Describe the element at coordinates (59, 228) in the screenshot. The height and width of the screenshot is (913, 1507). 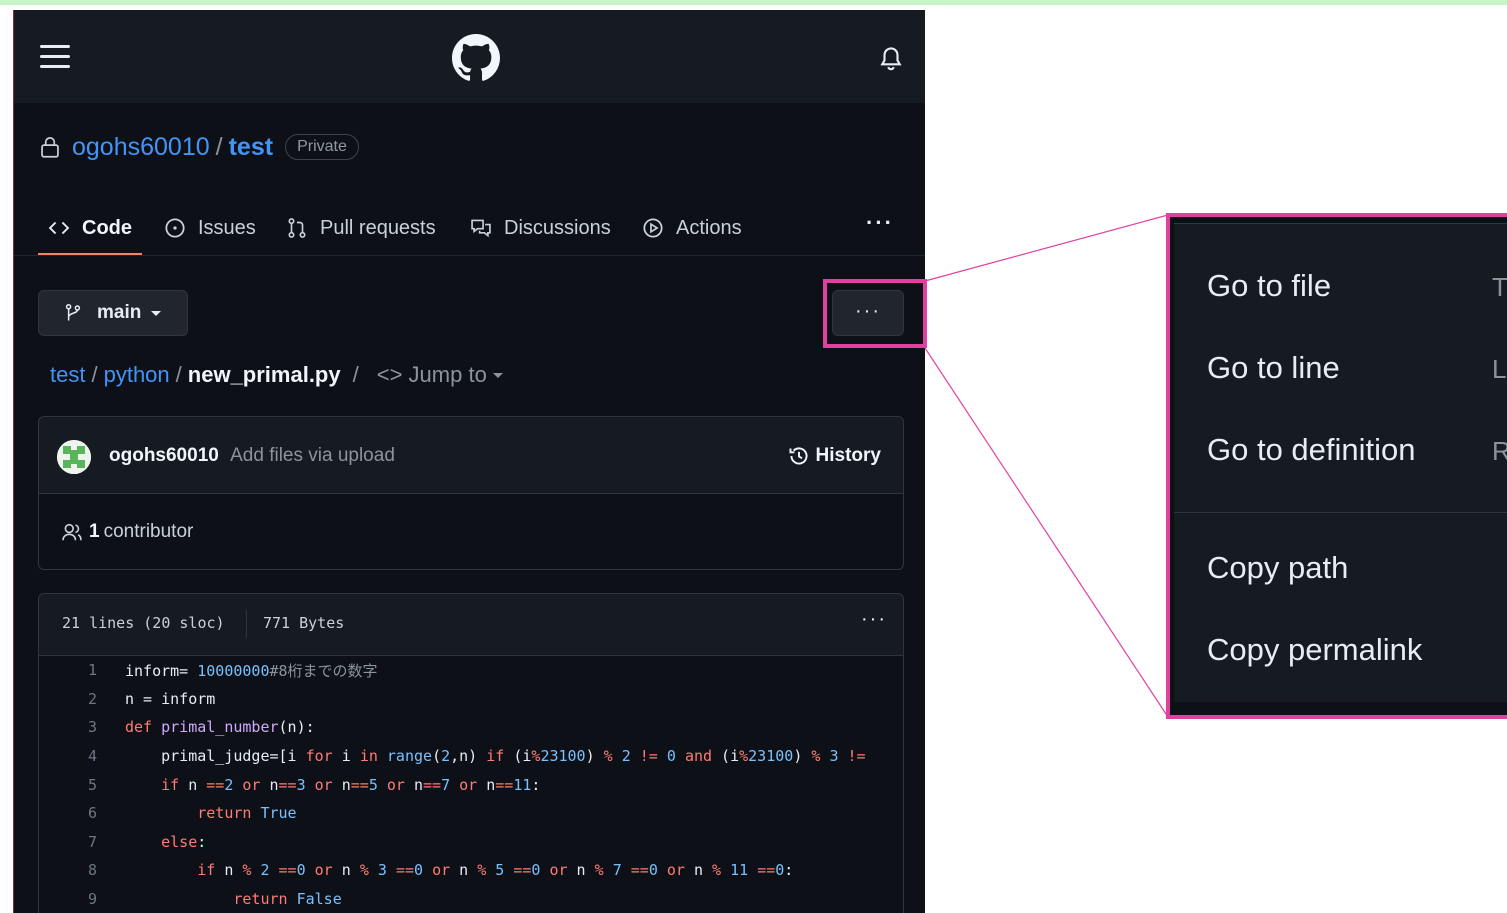
I see `code-icon` at that location.